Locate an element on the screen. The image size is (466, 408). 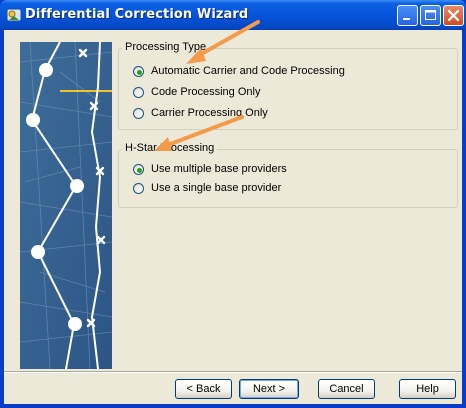
annotation-arrows is located at coordinates (207, 85).